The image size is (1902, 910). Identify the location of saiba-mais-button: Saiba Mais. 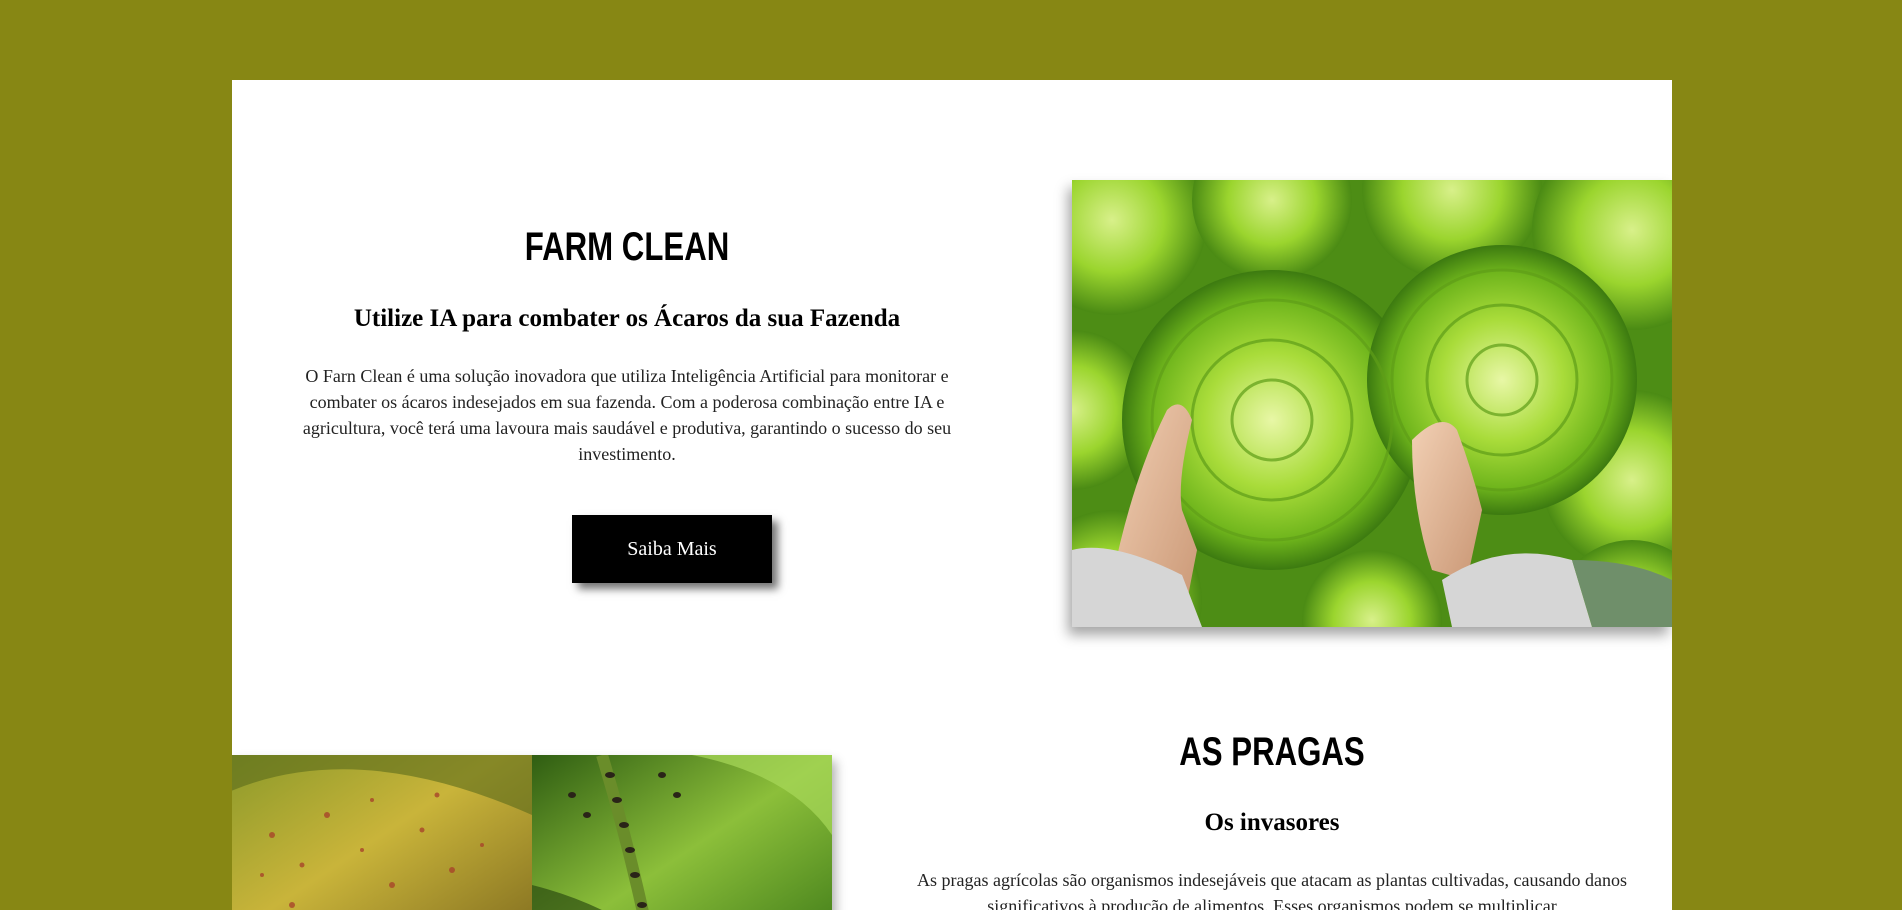
(672, 549).